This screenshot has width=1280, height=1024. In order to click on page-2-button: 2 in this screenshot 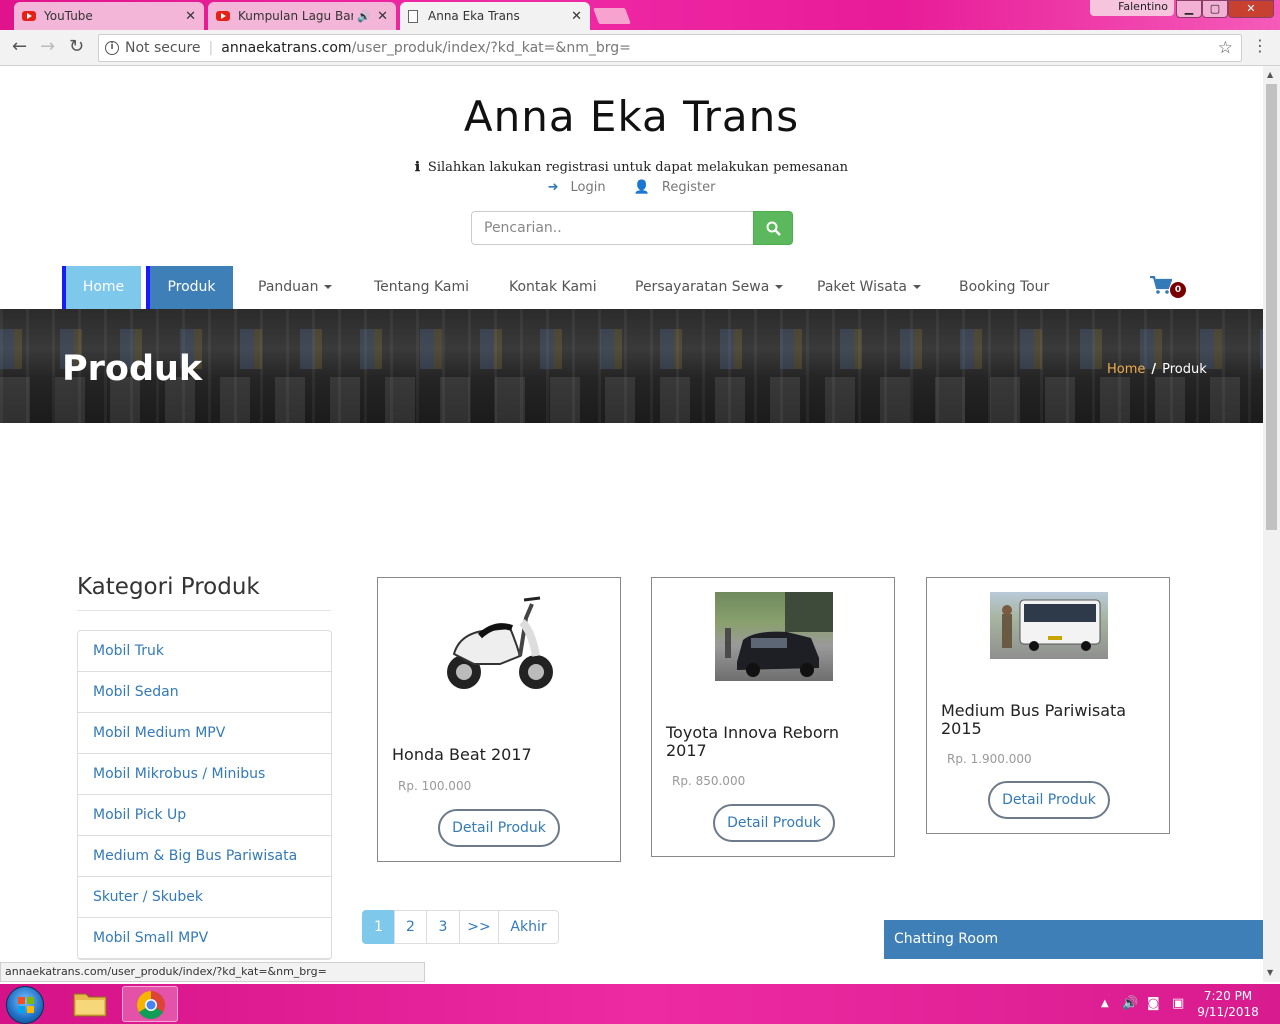, I will do `click(410, 927)`.